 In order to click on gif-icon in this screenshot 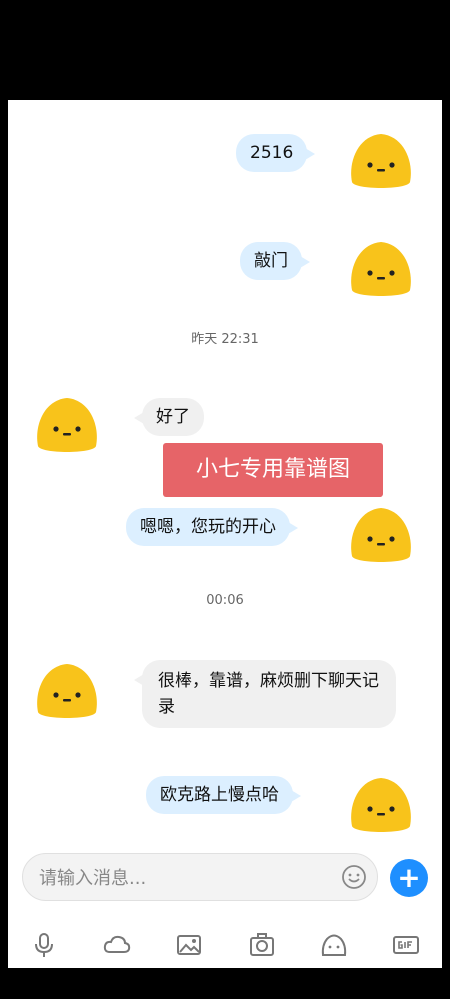, I will do `click(406, 945)`.